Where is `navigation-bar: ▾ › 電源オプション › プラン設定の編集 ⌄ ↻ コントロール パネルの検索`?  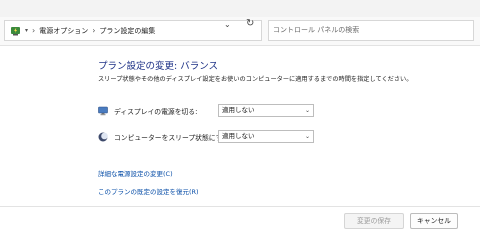 navigation-bar: ▾ › 電源オプション › プラン設定の編集 ⌄ ↻ コントロール パネルの検索 is located at coordinates (240, 31).